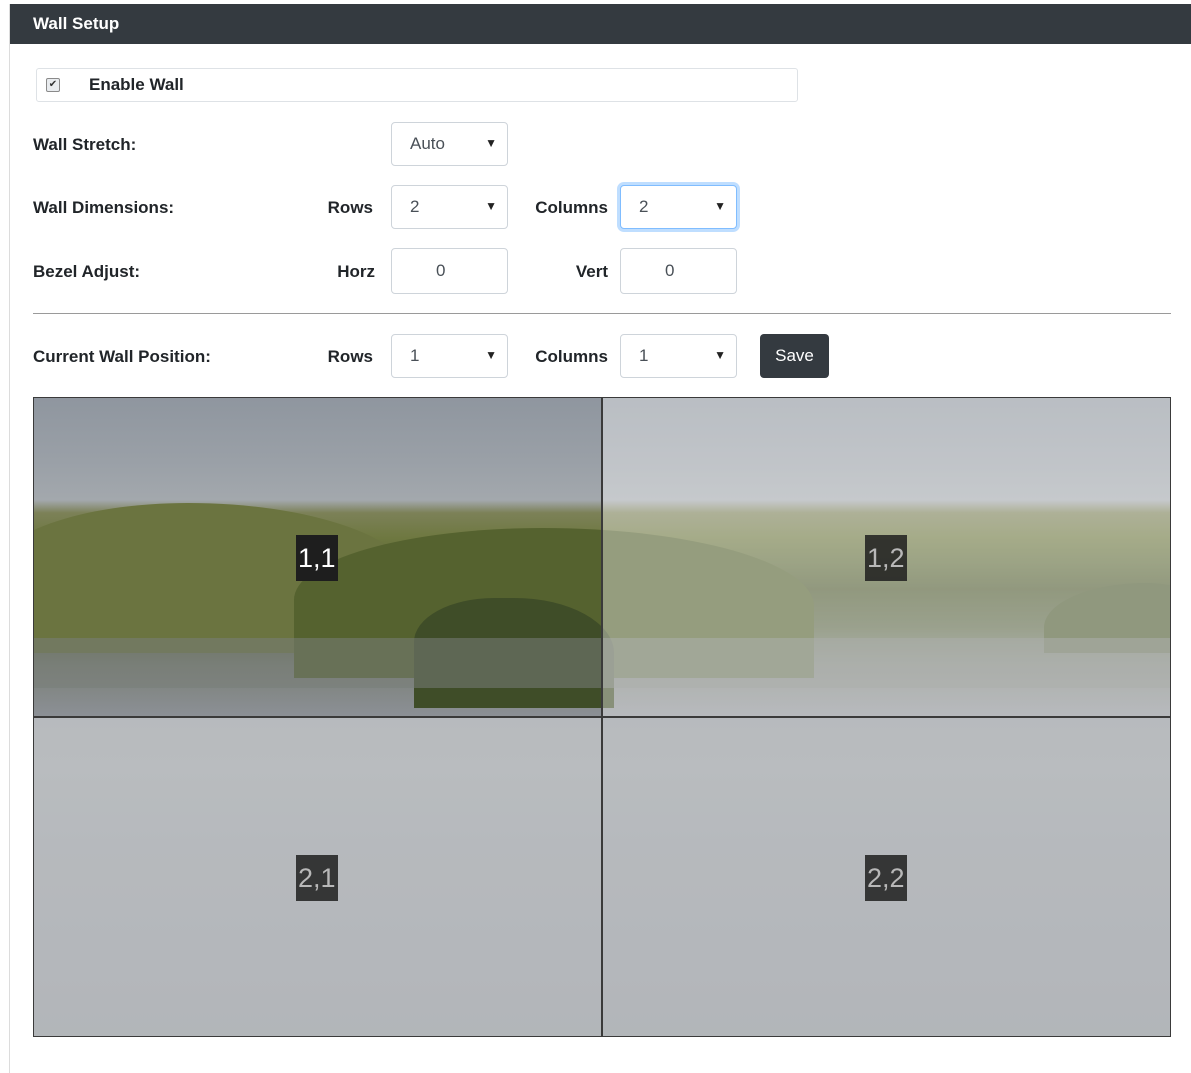 This screenshot has height=1073, width=1191. I want to click on tile-label: 2,1, so click(317, 878).